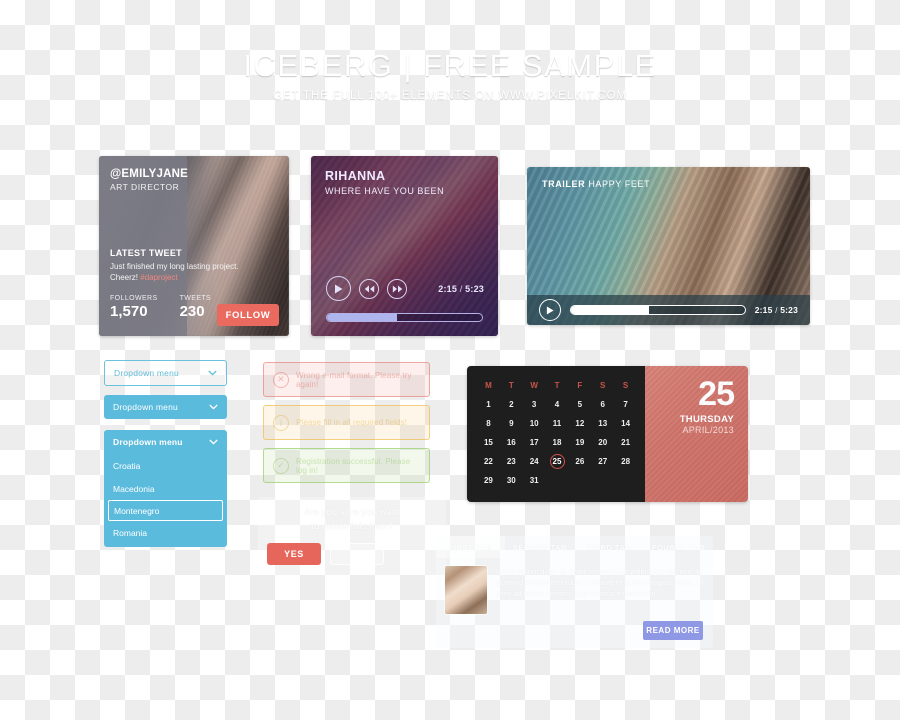  I want to click on calendar-day-16: 16, so click(511, 442).